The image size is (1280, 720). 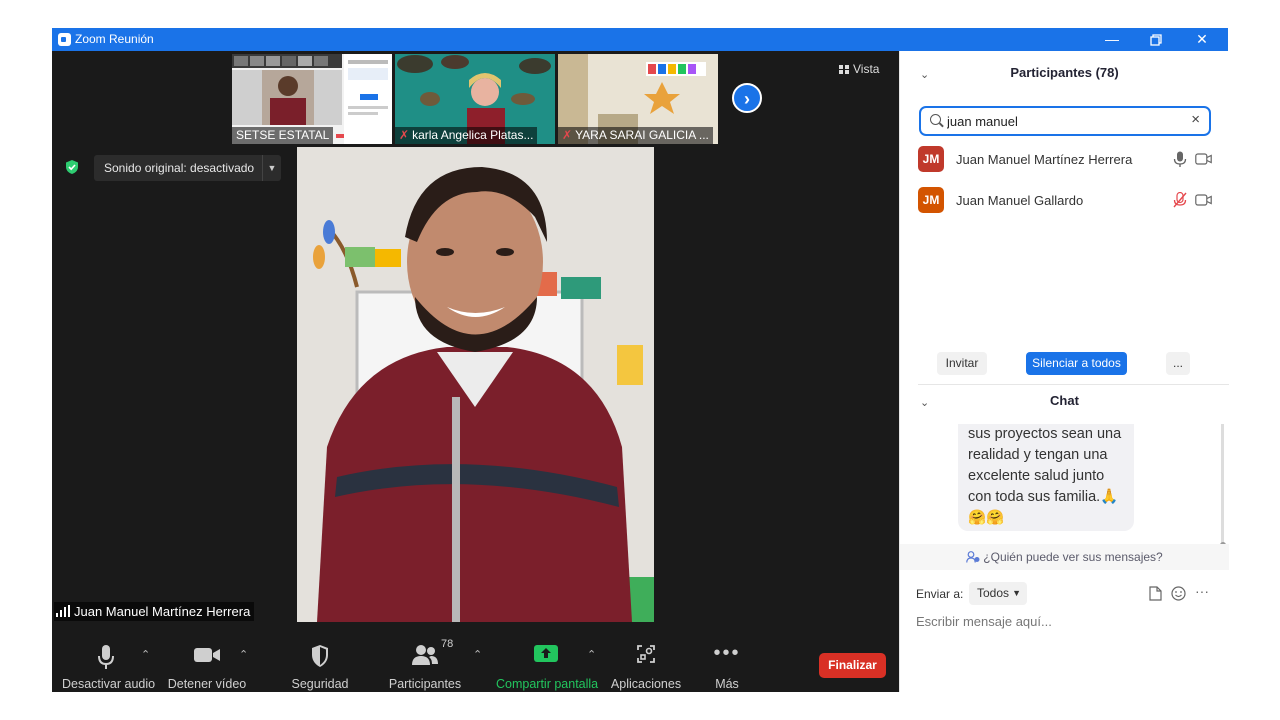 I want to click on send-to-label: Enviar a:, so click(x=940, y=594).